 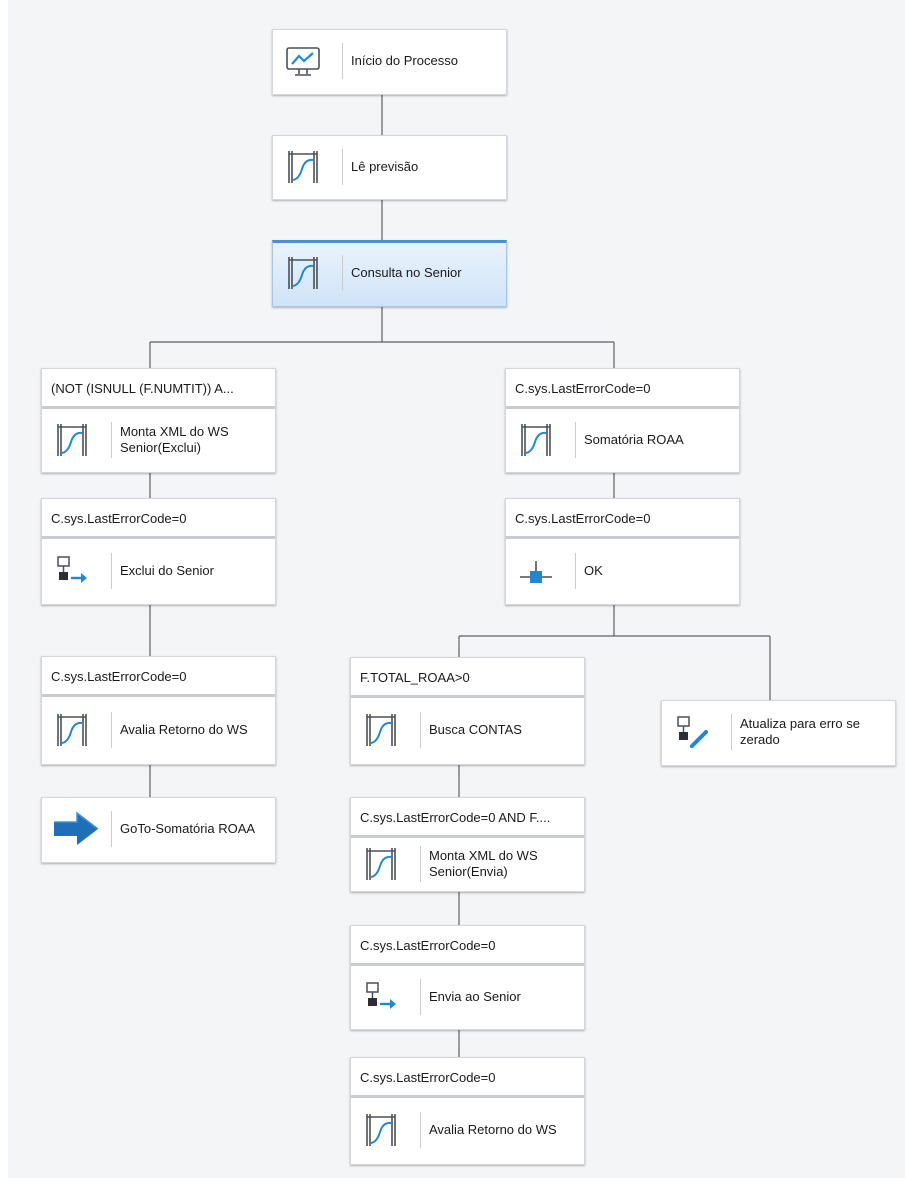 I want to click on flow-node-envia-senior: C.sys.LastErrorCode=0 Envia ao Senior, so click(x=467, y=977).